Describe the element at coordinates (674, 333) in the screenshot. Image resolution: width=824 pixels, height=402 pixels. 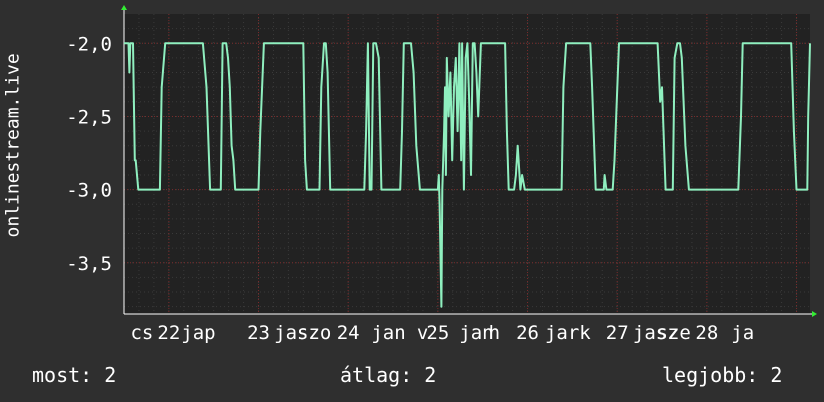
I see `x-tick-label: sze` at that location.